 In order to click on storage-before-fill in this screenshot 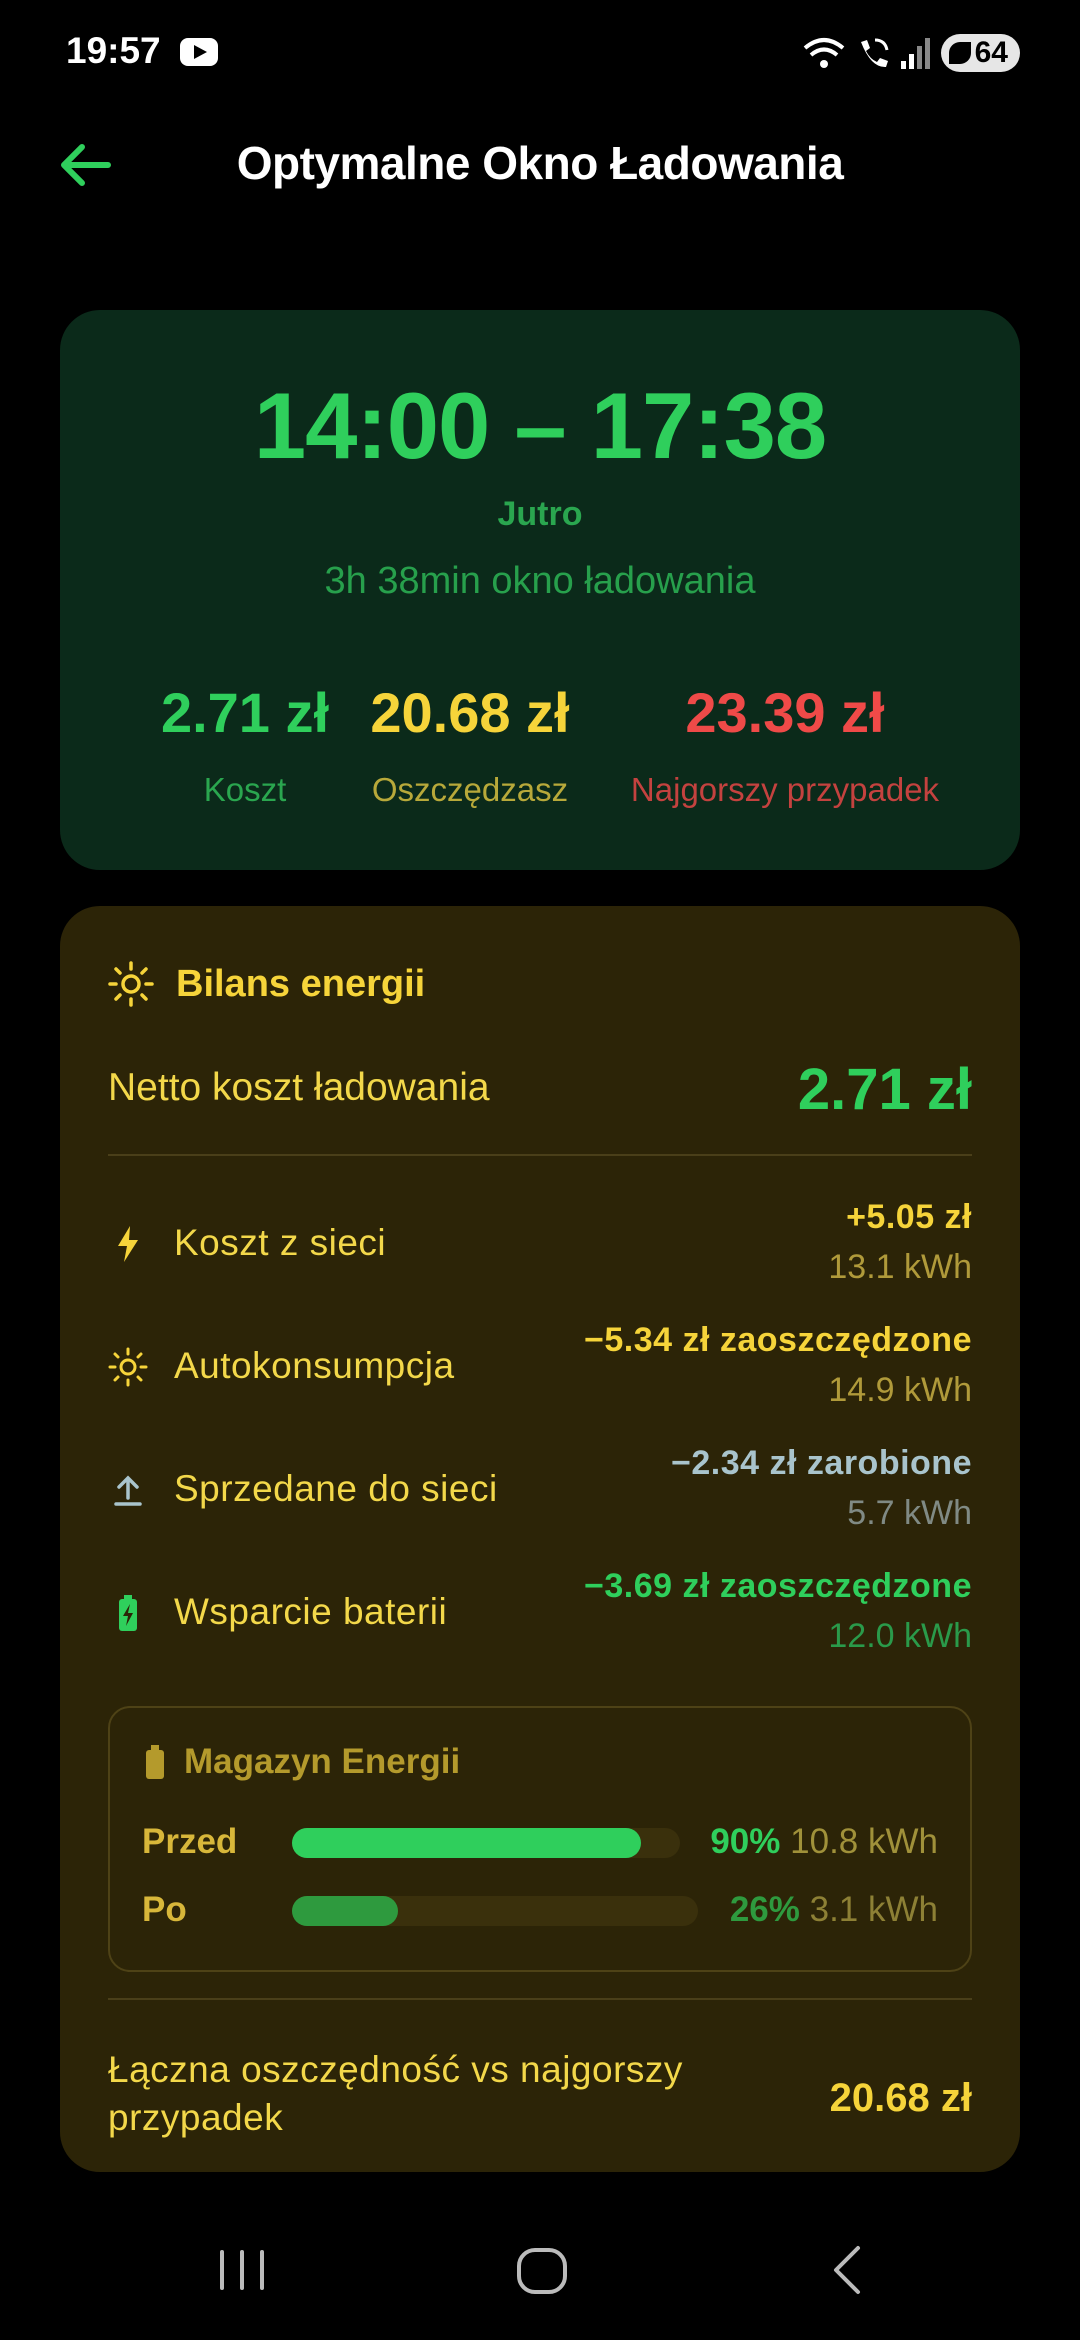, I will do `click(467, 1843)`.